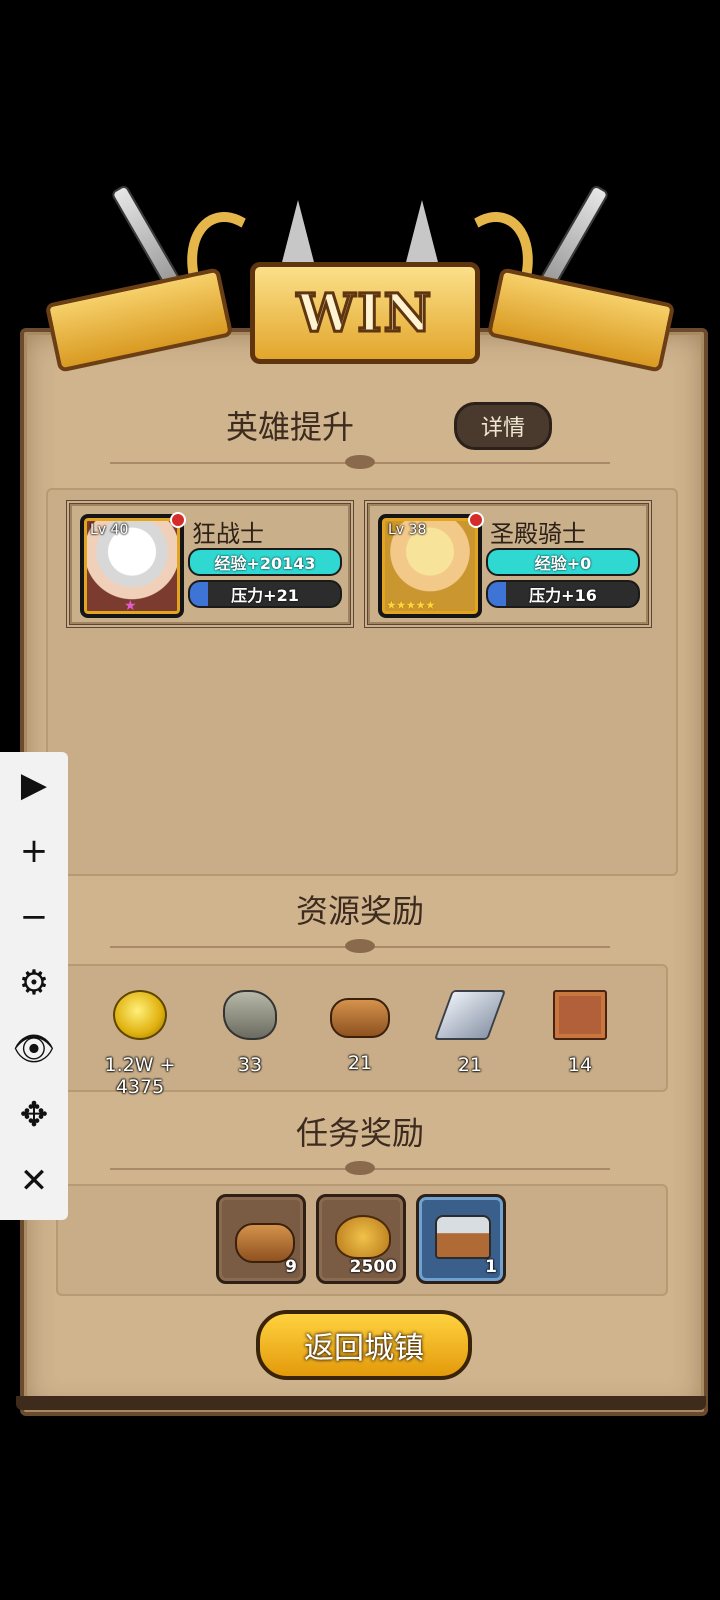  I want to click on pressure-text: 压力+21, so click(265, 595).